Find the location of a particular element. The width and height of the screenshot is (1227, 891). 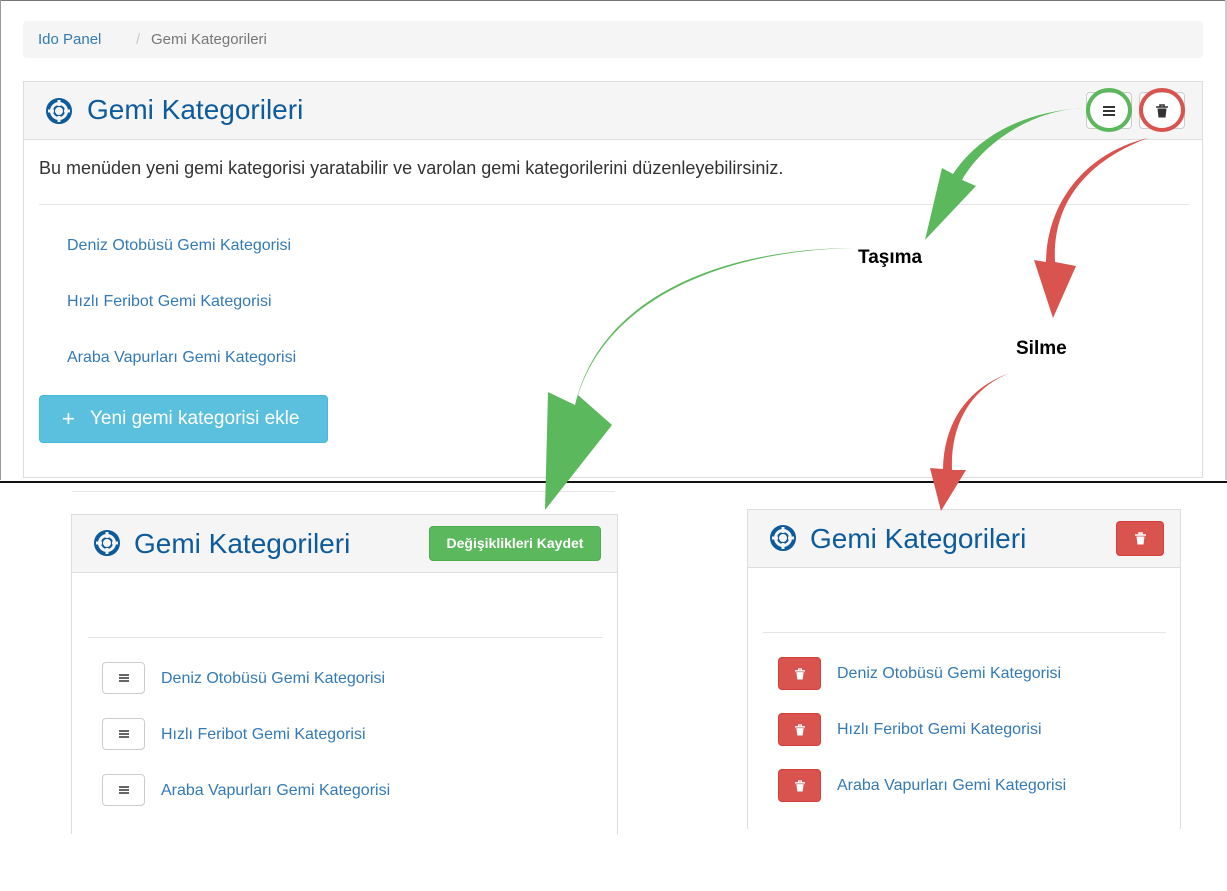

move-panel-top-line is located at coordinates (343, 491).